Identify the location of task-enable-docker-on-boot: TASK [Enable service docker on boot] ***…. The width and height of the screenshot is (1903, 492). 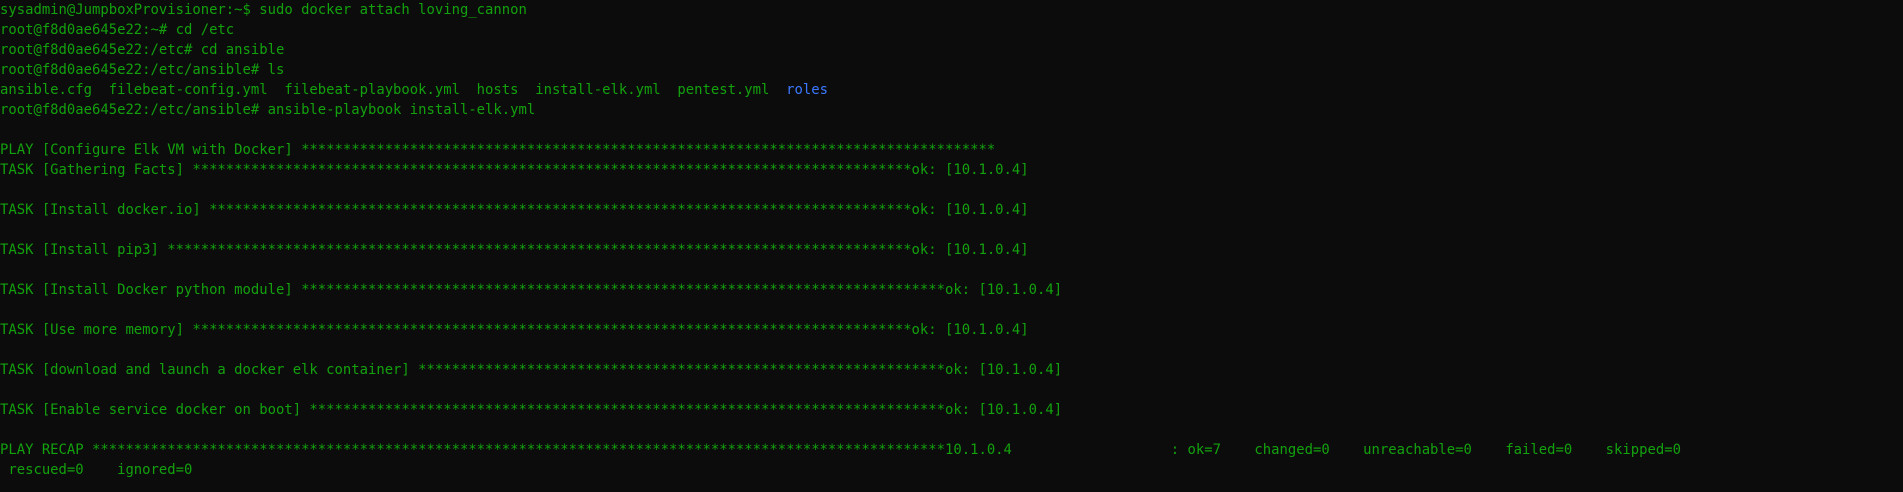
(531, 410).